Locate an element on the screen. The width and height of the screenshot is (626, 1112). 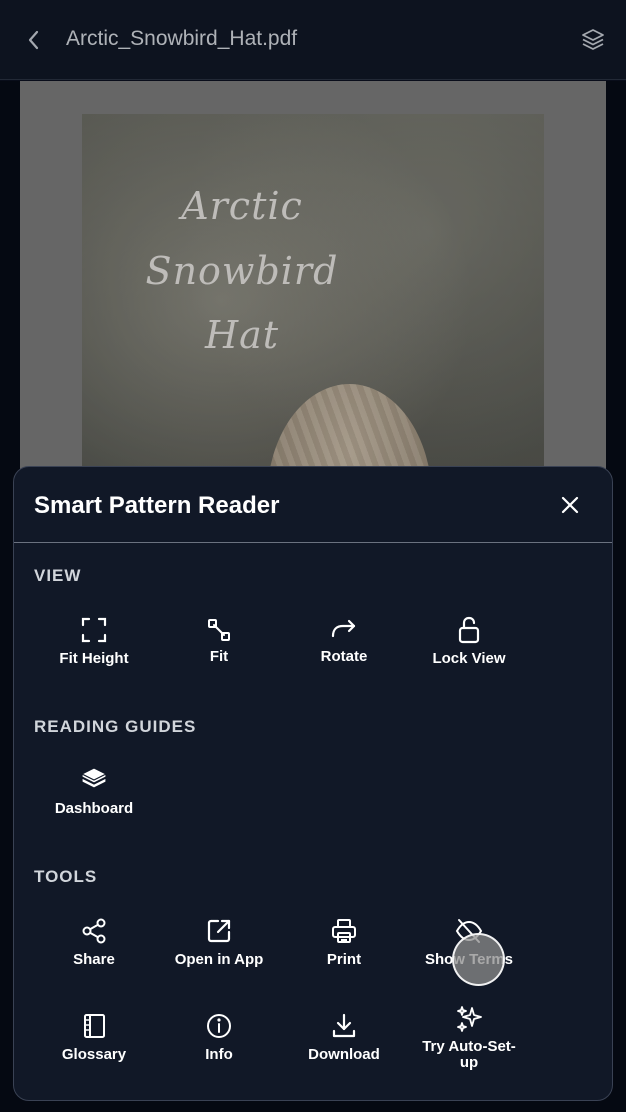
info-button: Info is located at coordinates (219, 1046).